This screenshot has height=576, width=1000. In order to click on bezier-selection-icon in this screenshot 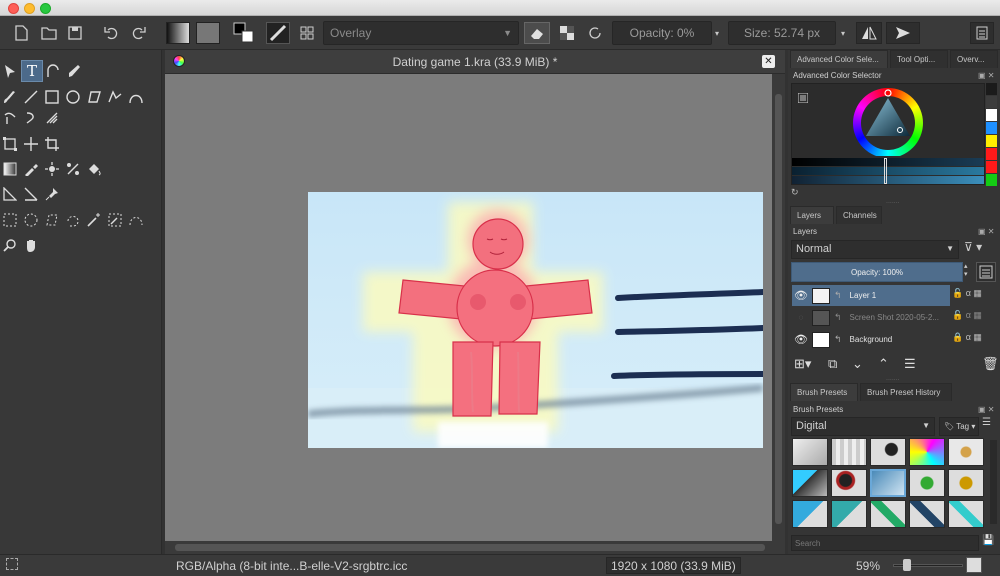, I will do `click(136, 220)`.